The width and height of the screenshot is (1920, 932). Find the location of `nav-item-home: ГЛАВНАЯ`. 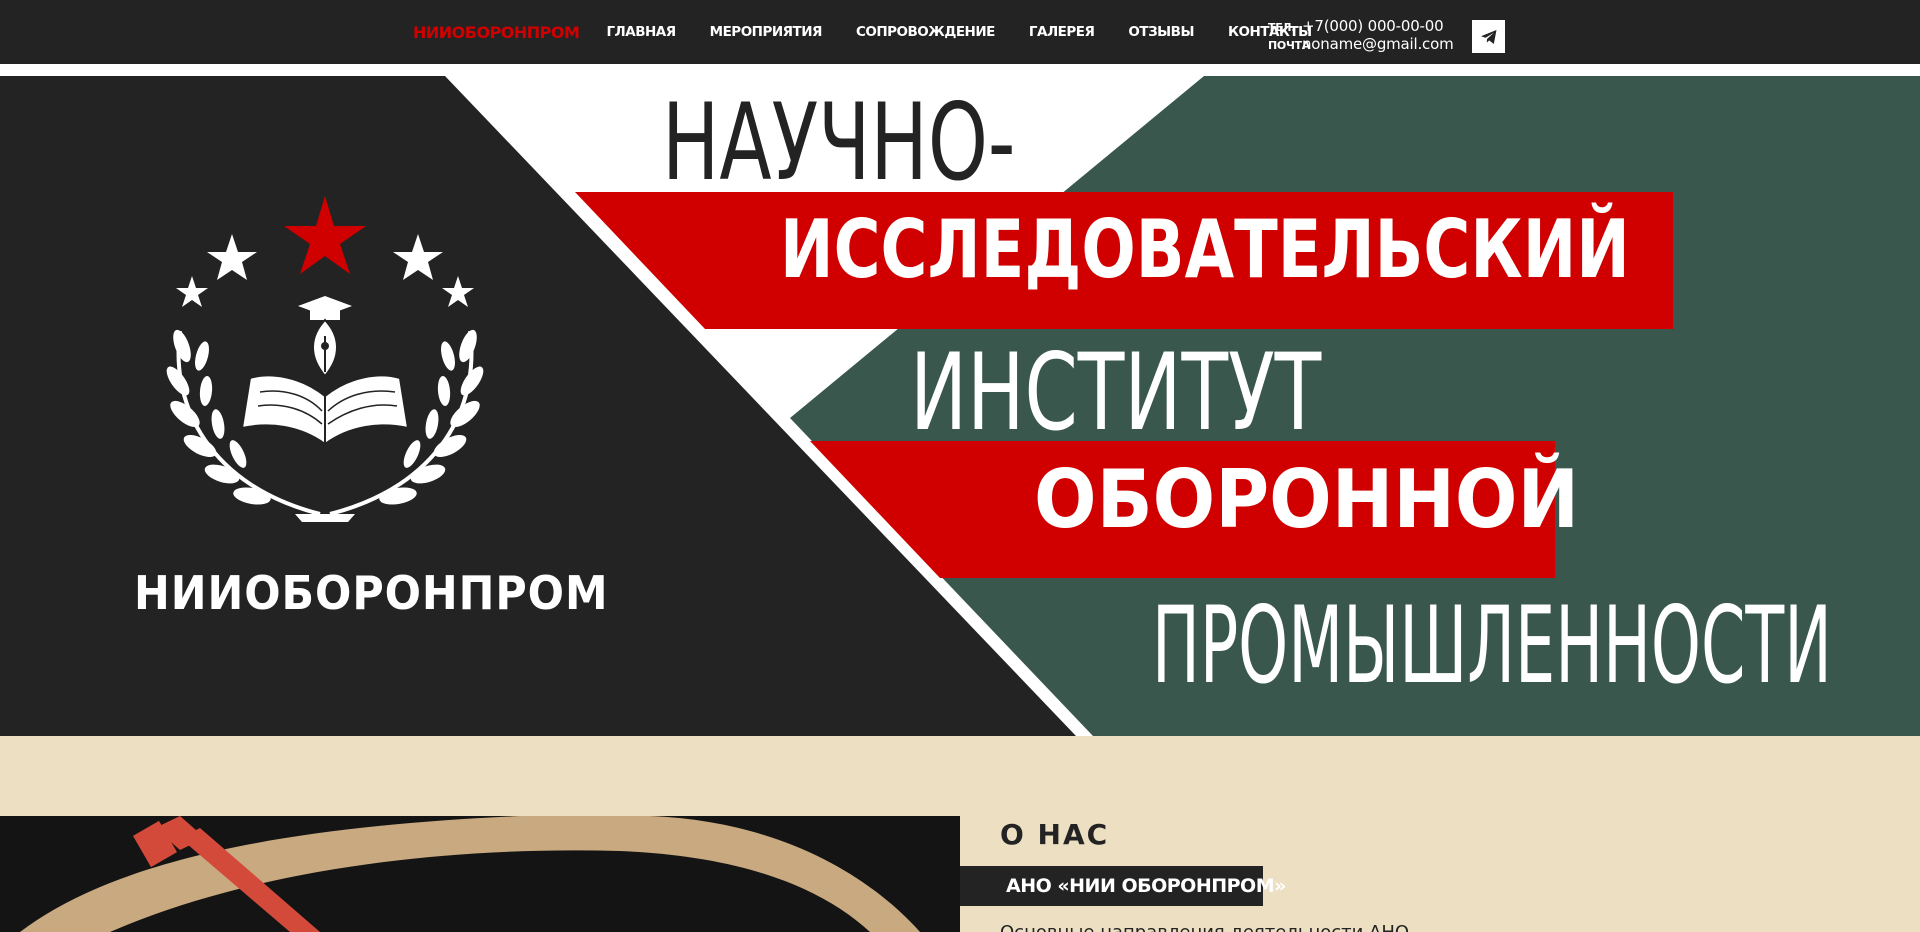

nav-item-home: ГЛАВНАЯ is located at coordinates (641, 32).